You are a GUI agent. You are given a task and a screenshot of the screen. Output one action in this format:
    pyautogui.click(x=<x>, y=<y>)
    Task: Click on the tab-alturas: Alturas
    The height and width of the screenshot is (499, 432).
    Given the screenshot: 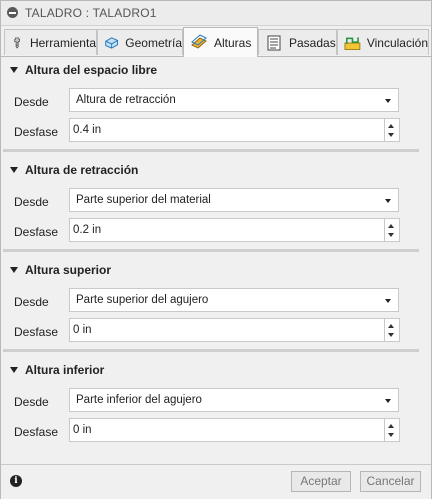 What is the action you would take?
    pyautogui.click(x=220, y=42)
    